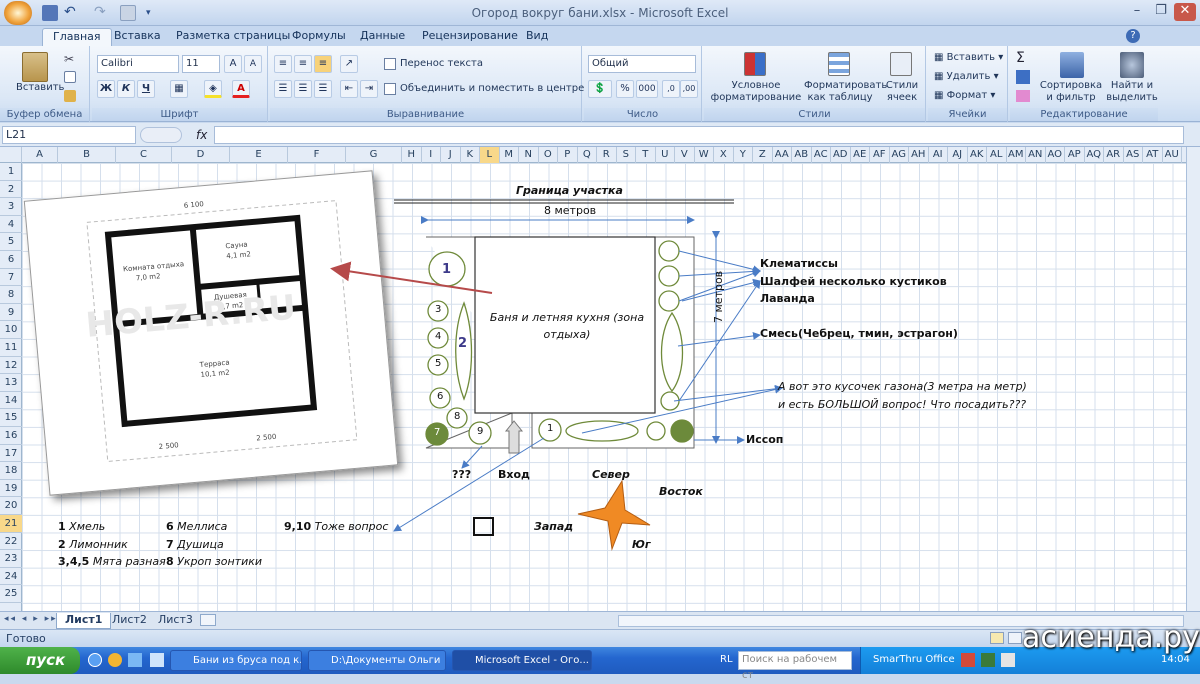 Image resolution: width=1200 pixels, height=684 pixels. What do you see at coordinates (283, 89) in the screenshot?
I see `align-left-icon: ☰` at bounding box center [283, 89].